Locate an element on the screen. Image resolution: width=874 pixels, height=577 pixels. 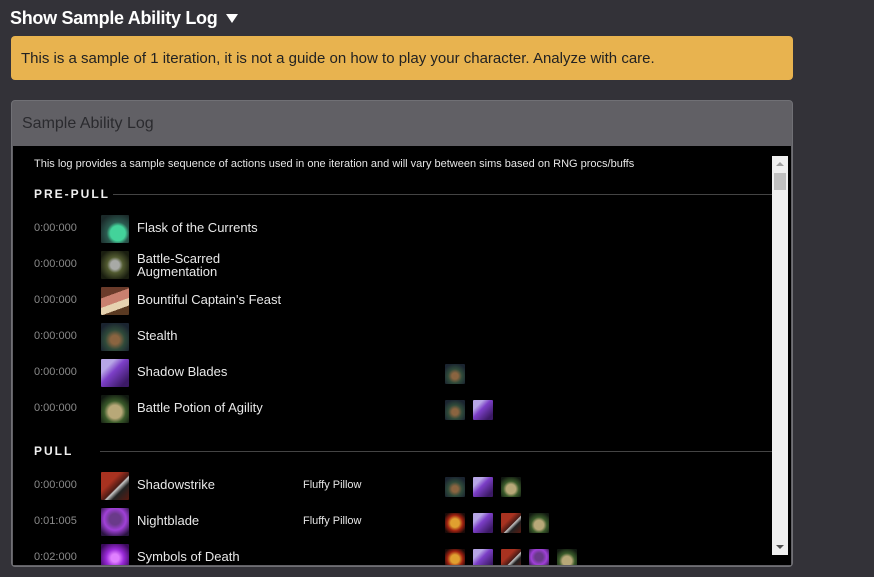
show-sample-ability-log-toggle: Show Sample Ability Log is located at coordinates (124, 18).